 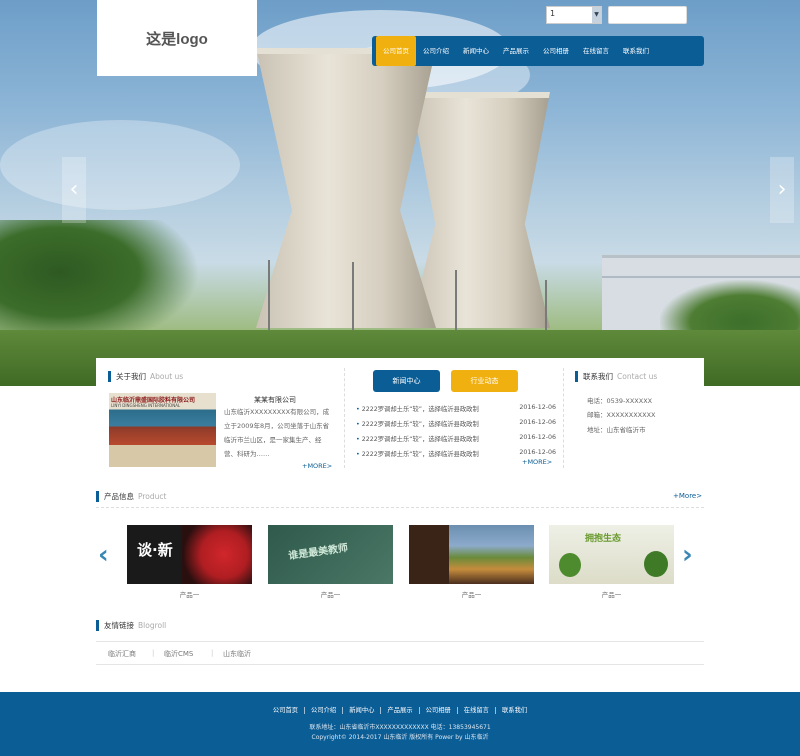 What do you see at coordinates (178, 654) in the screenshot?
I see `friend-link: 临沂CMS` at bounding box center [178, 654].